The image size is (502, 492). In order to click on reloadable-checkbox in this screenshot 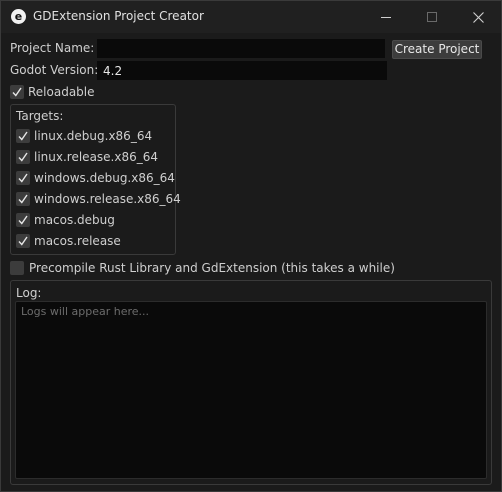, I will do `click(17, 92)`.